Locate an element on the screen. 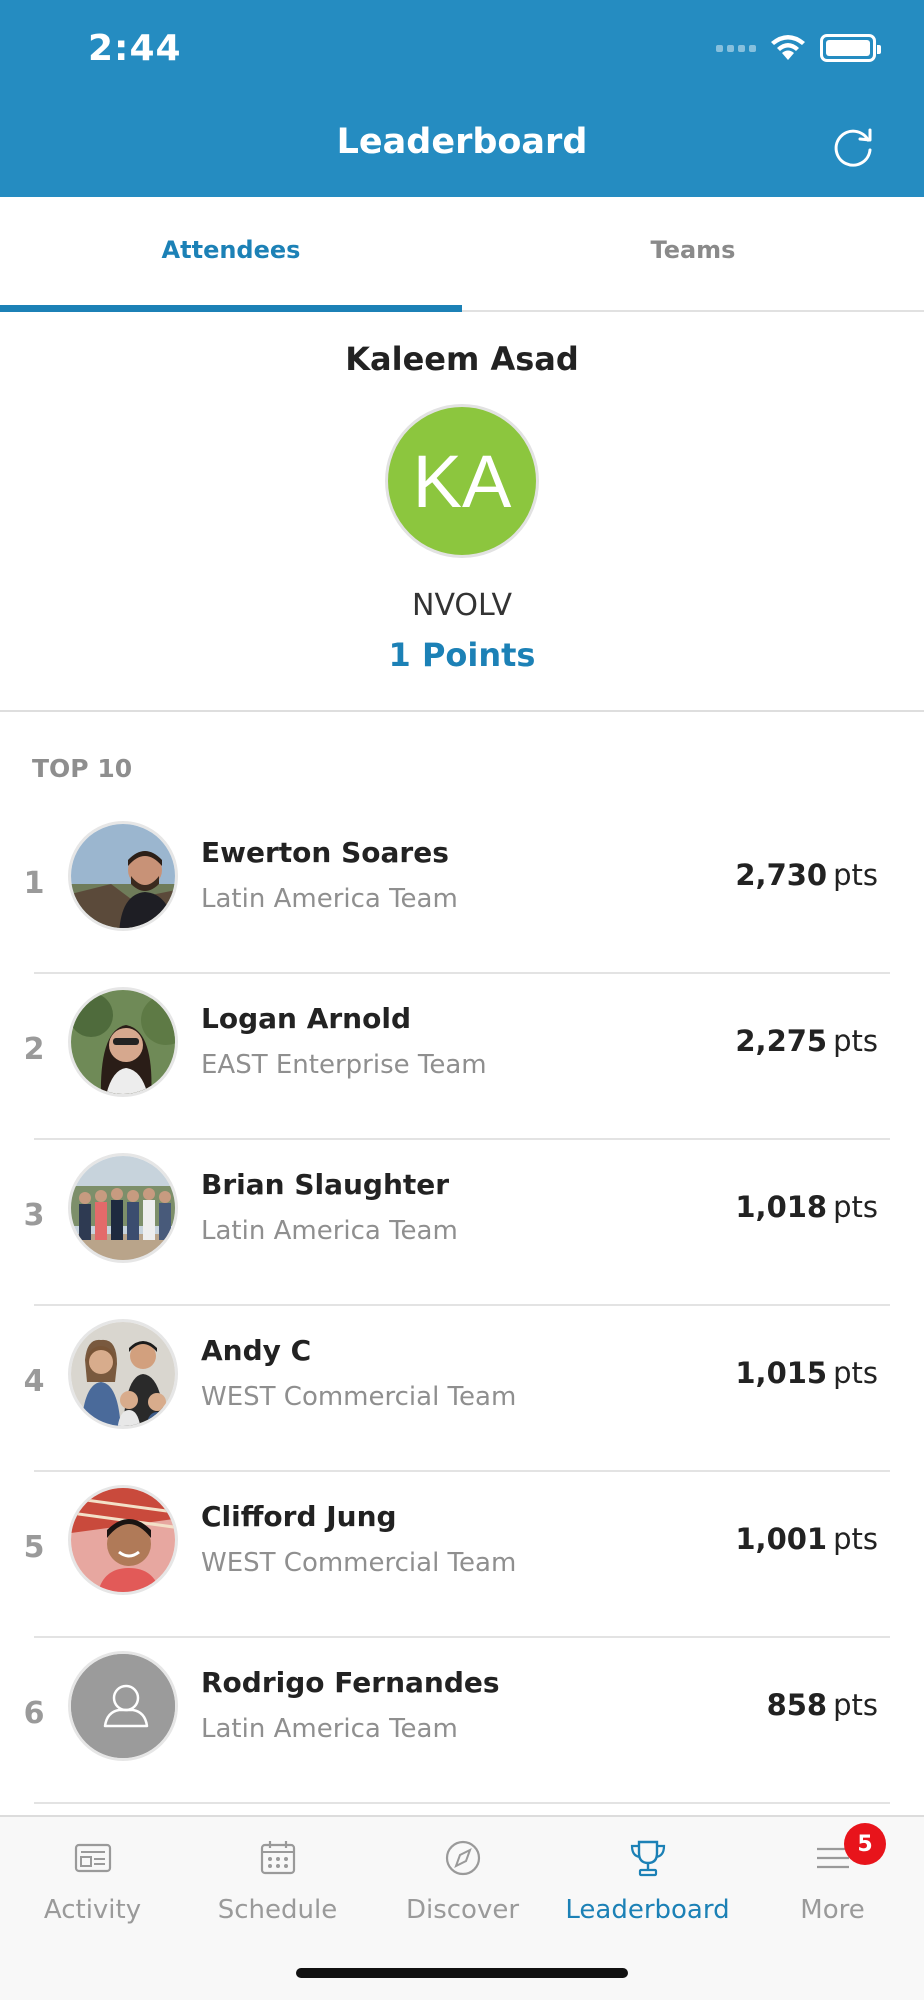 The height and width of the screenshot is (2000, 924). tab-discover: Discover is located at coordinates (462, 1877).